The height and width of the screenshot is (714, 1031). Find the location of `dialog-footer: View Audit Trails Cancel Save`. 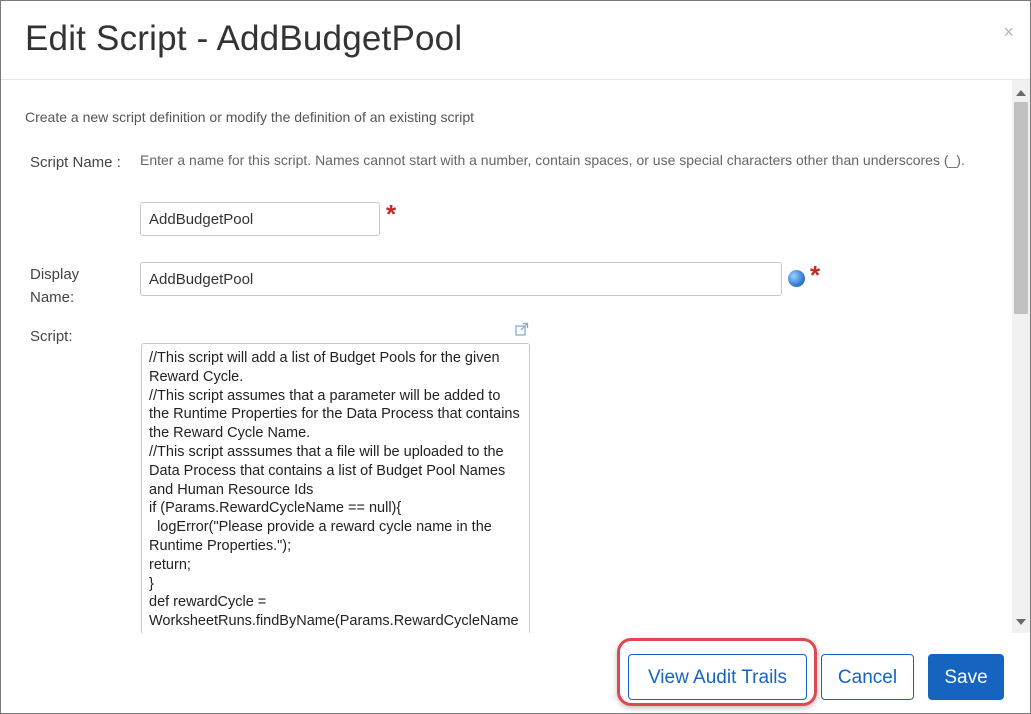

dialog-footer: View Audit Trails Cancel Save is located at coordinates (515, 673).